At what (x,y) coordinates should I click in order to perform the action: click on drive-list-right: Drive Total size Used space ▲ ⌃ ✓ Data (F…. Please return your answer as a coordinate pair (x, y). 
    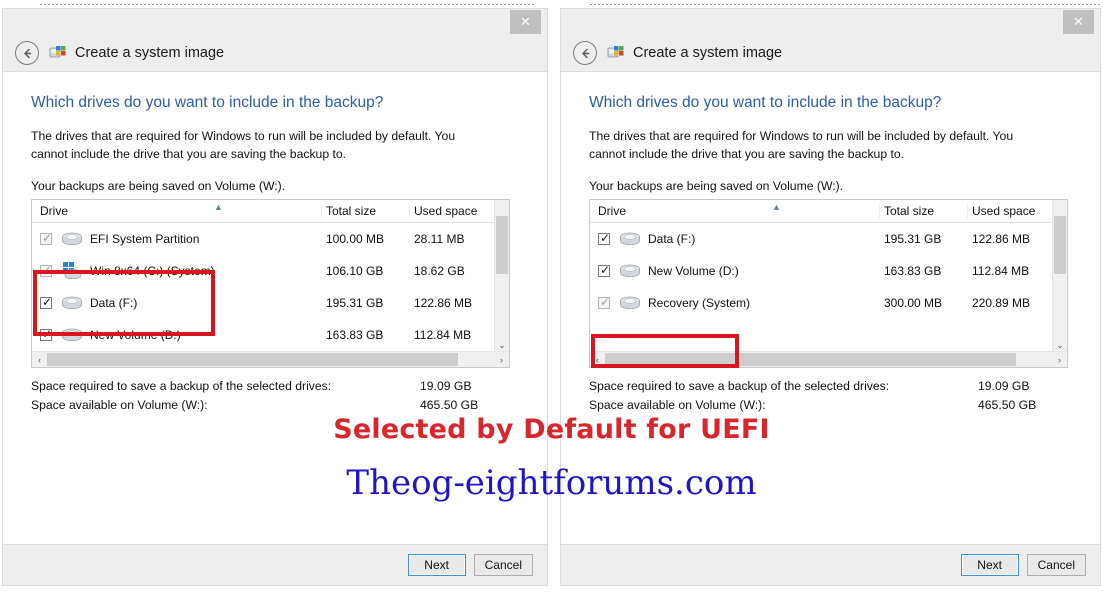
    Looking at the image, I should click on (828, 284).